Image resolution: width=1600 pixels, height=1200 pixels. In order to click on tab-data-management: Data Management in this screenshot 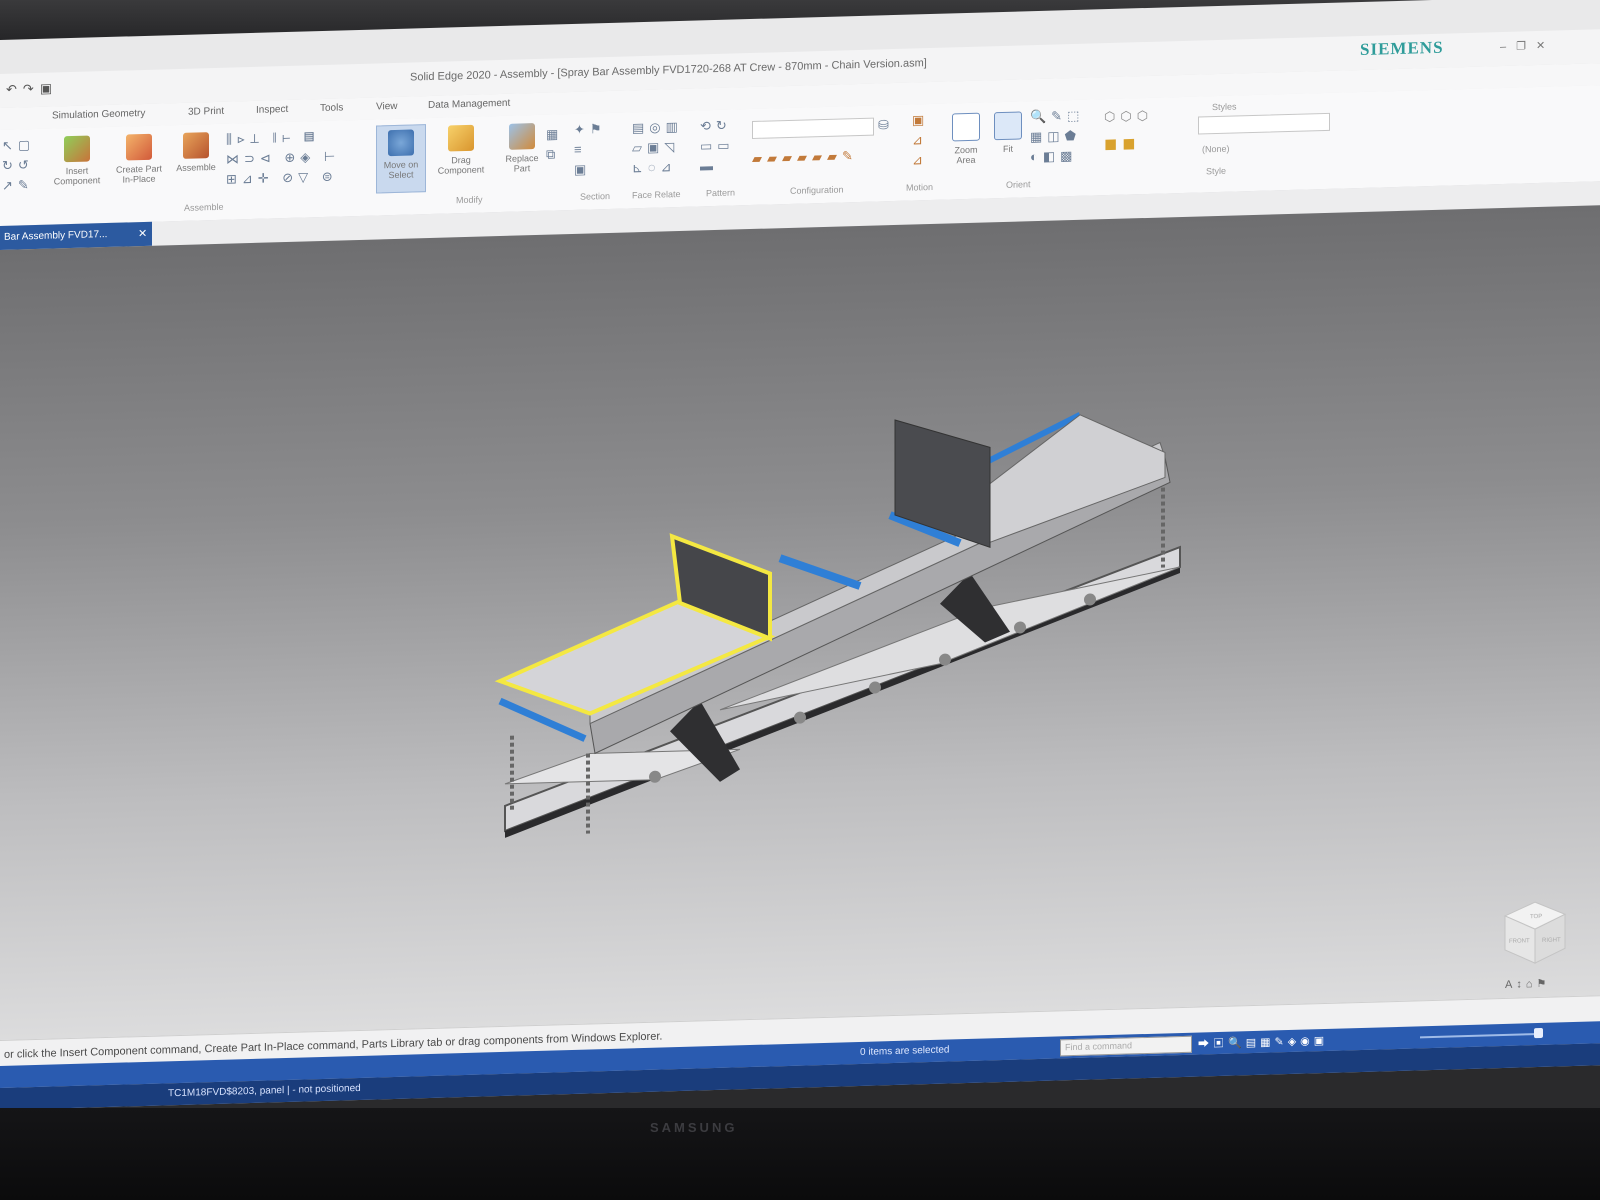, I will do `click(469, 104)`.